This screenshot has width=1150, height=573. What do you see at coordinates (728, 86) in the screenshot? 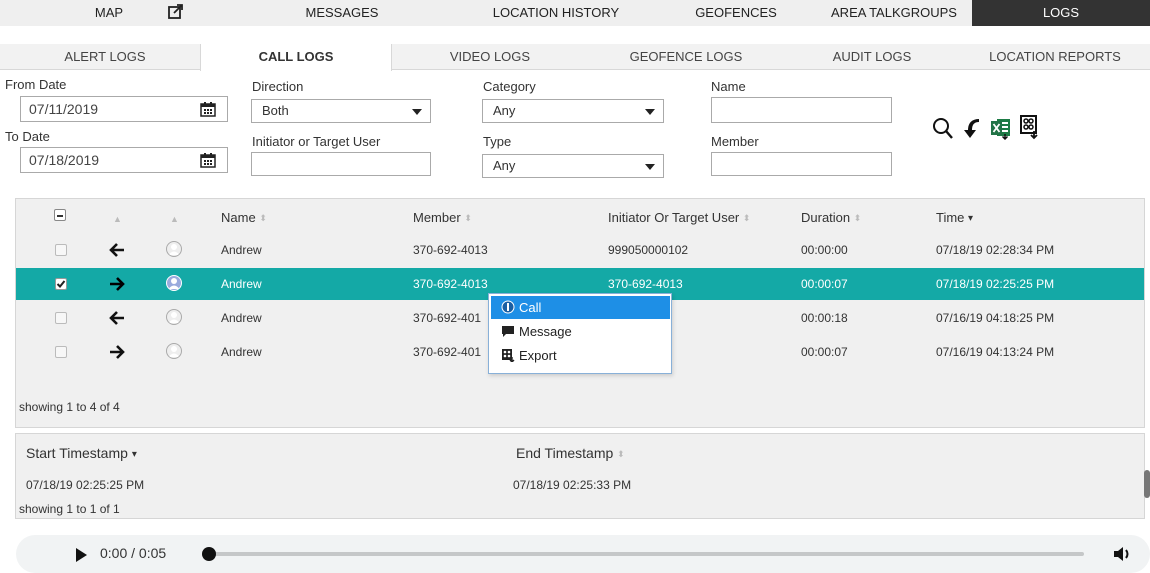
I see `name-label: Name` at bounding box center [728, 86].